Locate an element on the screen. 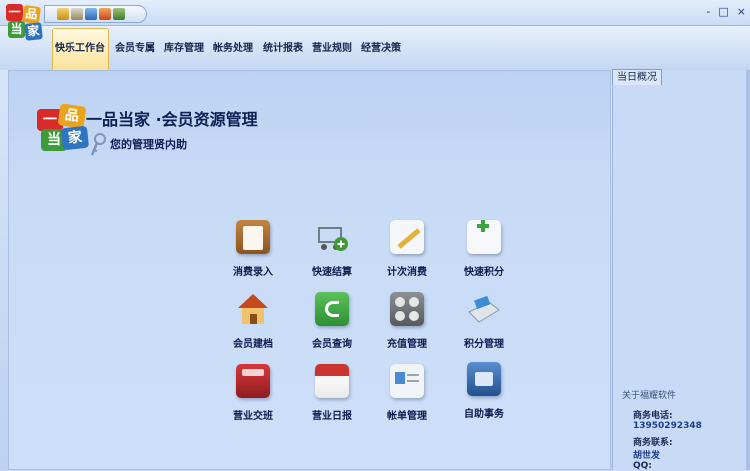 Image resolution: width=750 pixels, height=471 pixels. document-plus-icon is located at coordinates (484, 237).